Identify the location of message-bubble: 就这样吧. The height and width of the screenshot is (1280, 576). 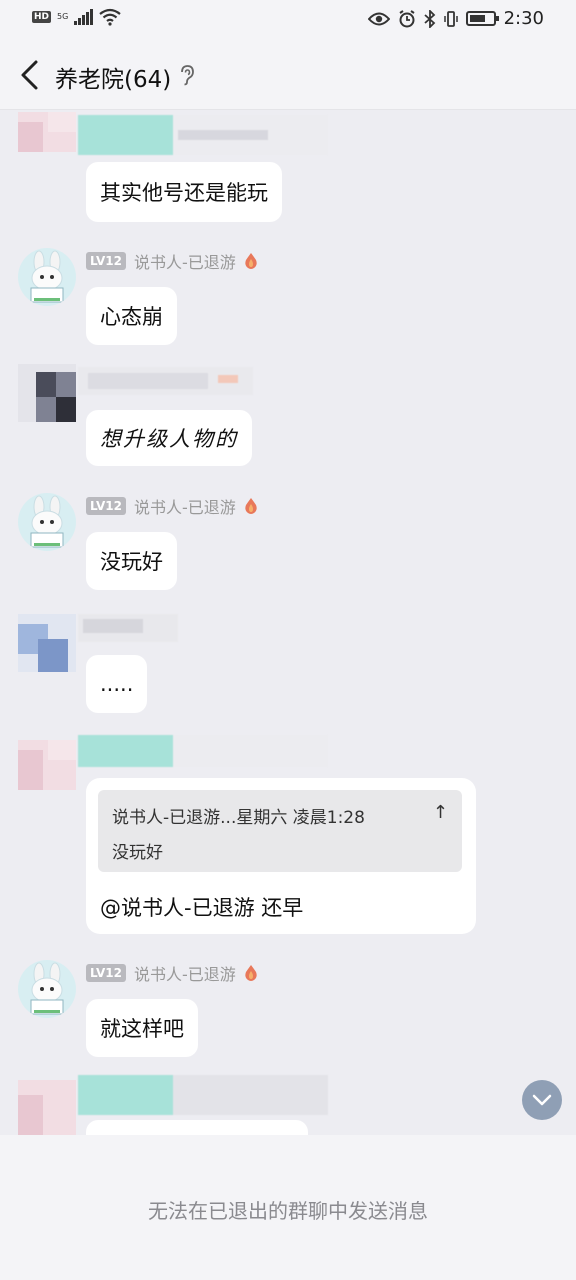
(142, 1028).